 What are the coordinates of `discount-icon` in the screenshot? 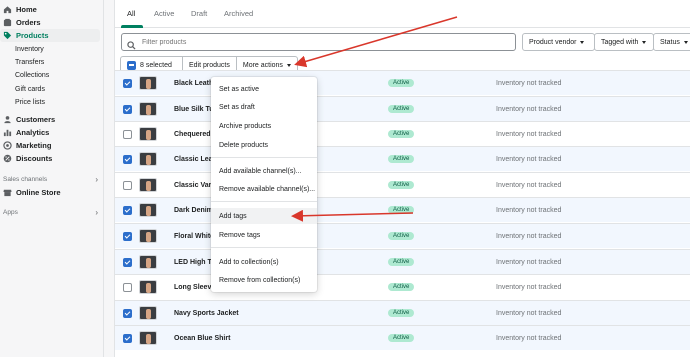 It's located at (7, 159).